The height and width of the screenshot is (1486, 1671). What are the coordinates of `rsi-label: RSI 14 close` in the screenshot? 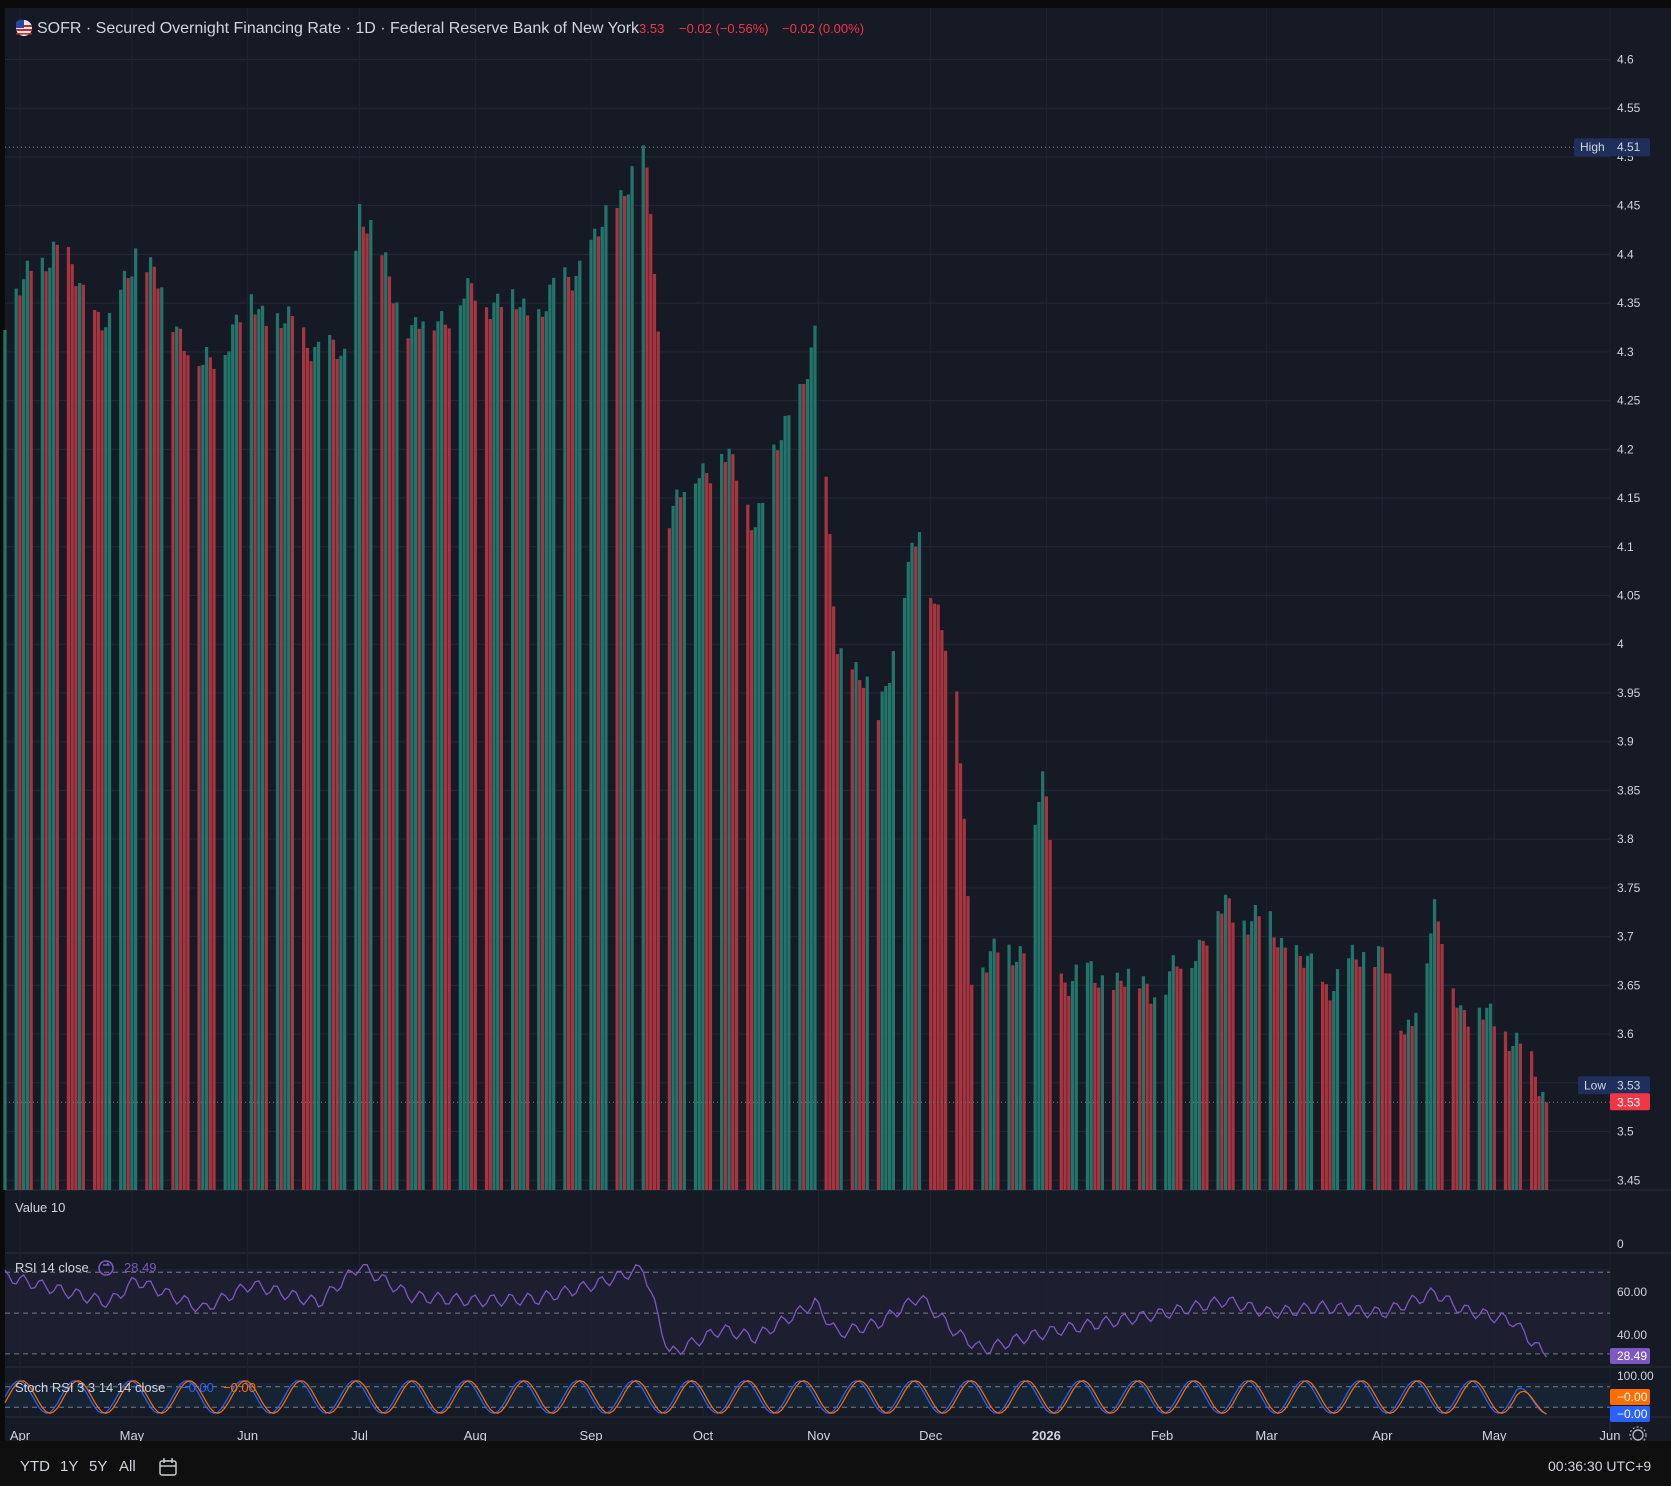 It's located at (52, 1267).